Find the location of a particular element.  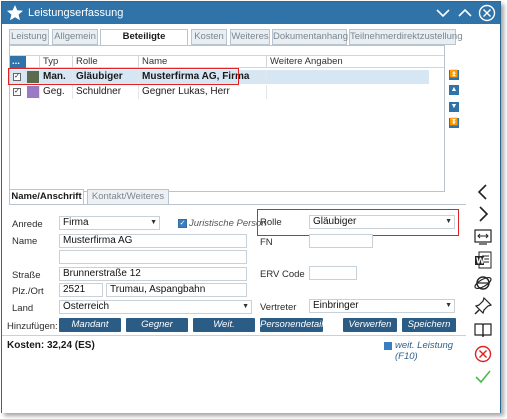

weit-leistung-checkbox is located at coordinates (388, 346).